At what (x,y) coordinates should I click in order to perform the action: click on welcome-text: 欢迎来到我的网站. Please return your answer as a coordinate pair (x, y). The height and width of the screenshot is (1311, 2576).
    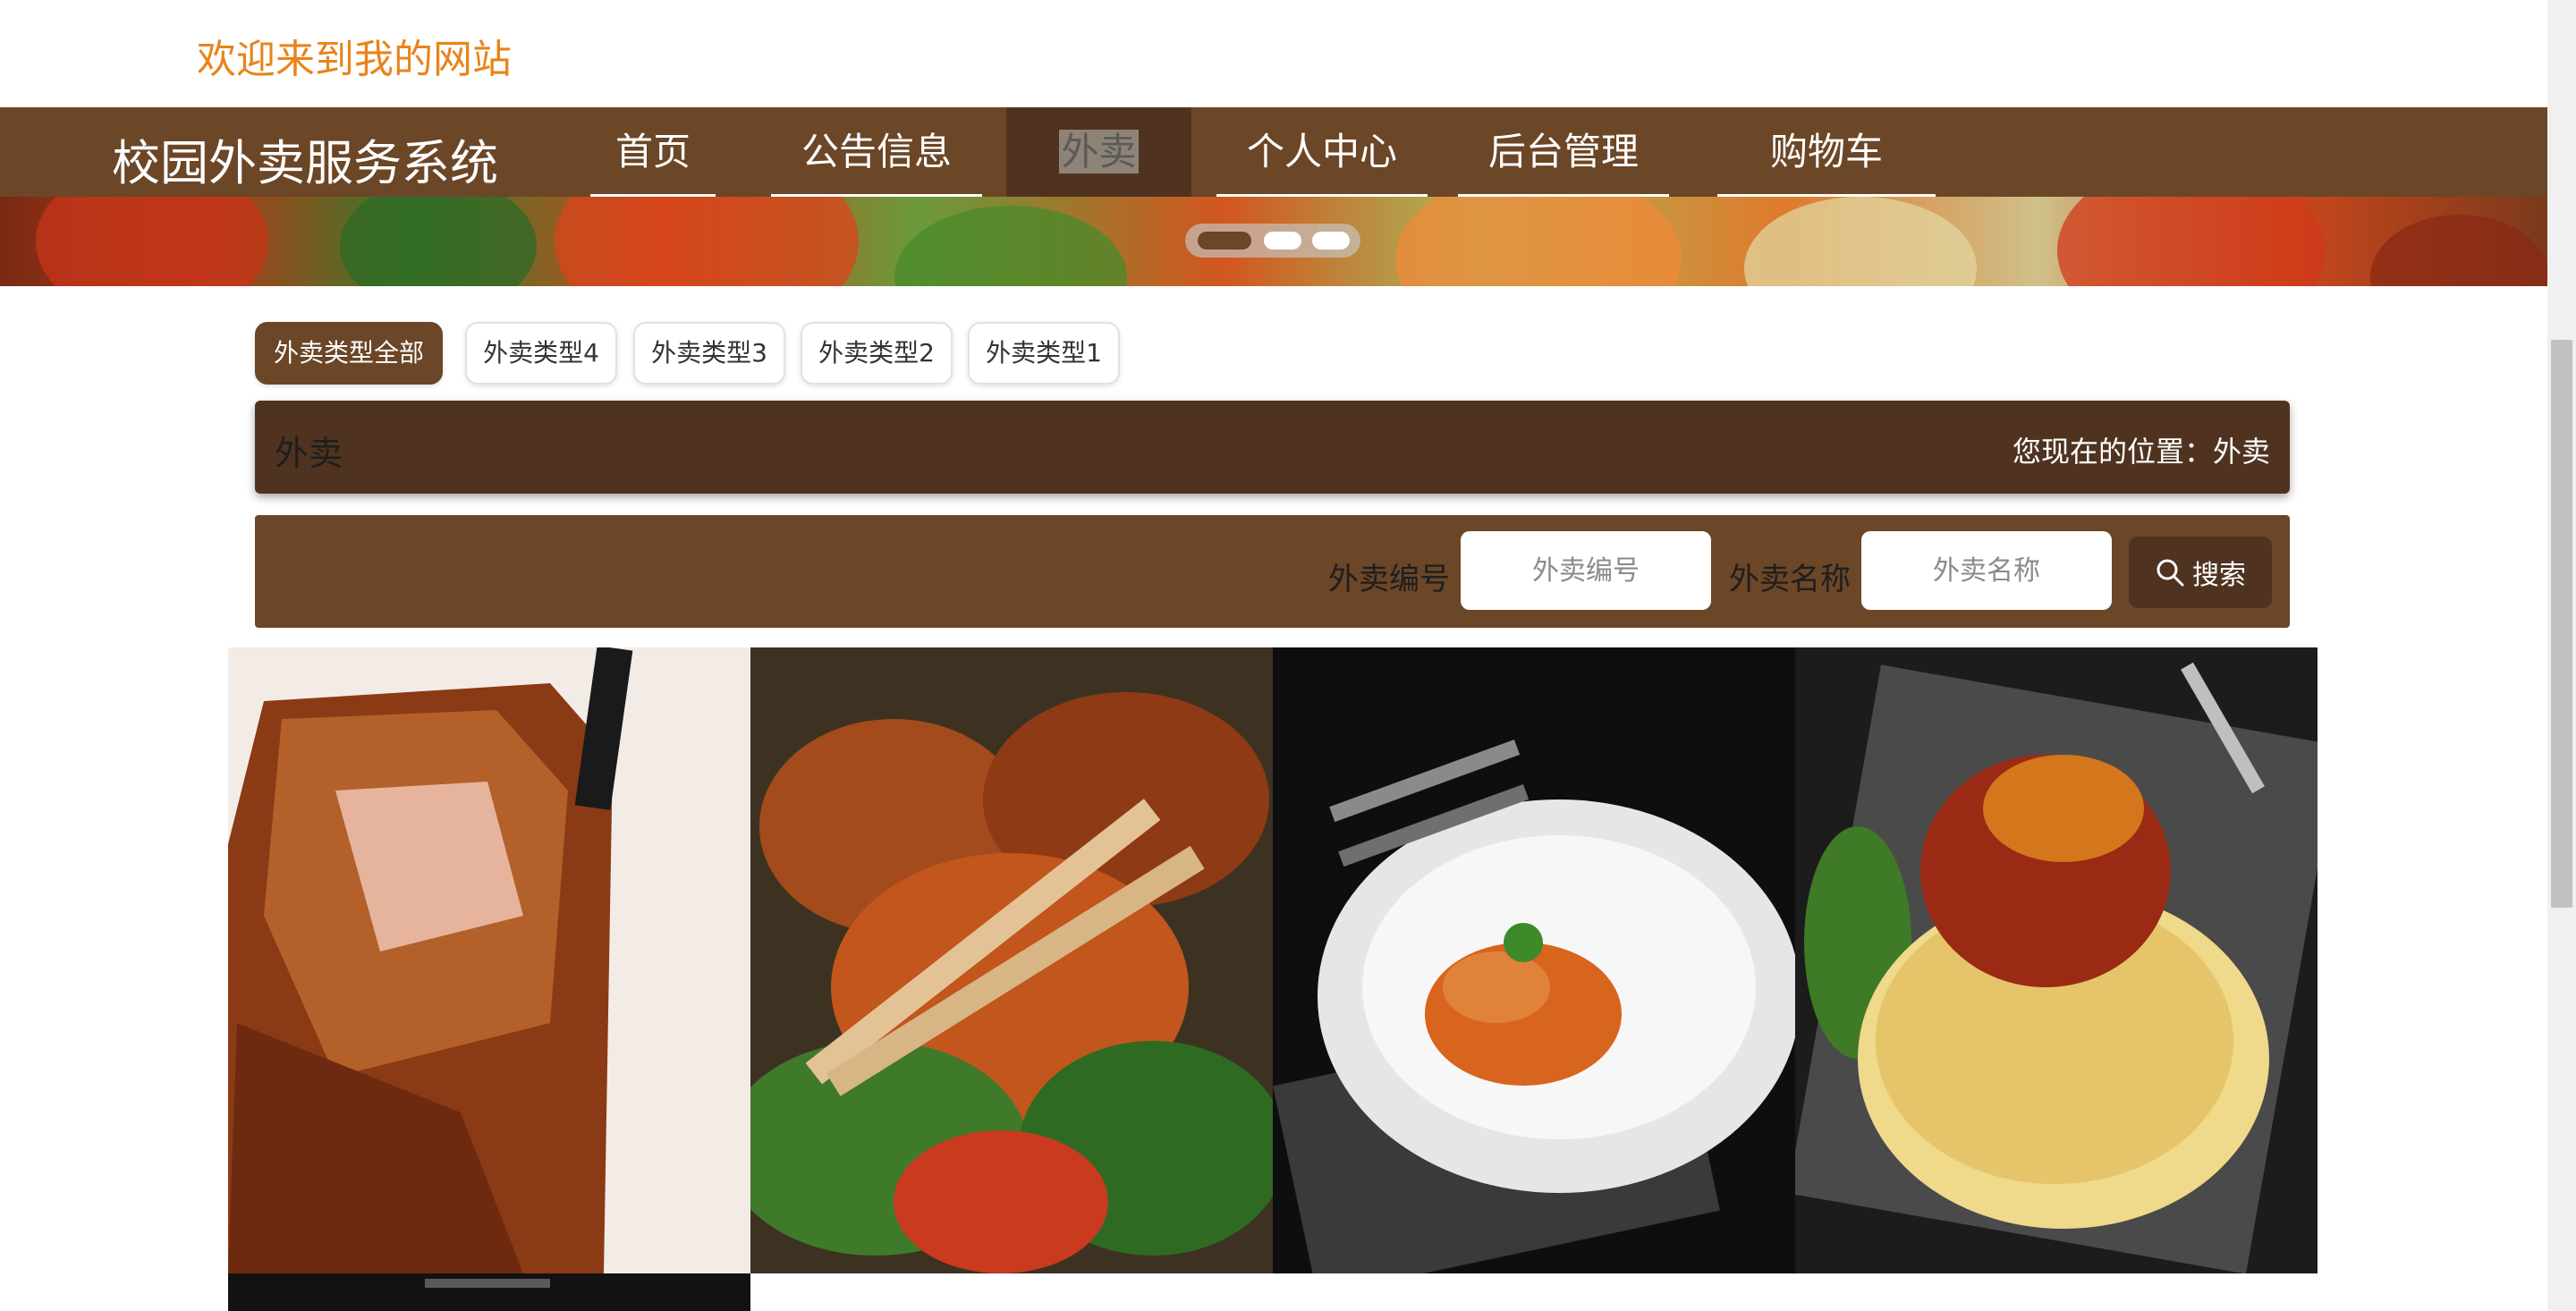
    Looking at the image, I should click on (354, 59).